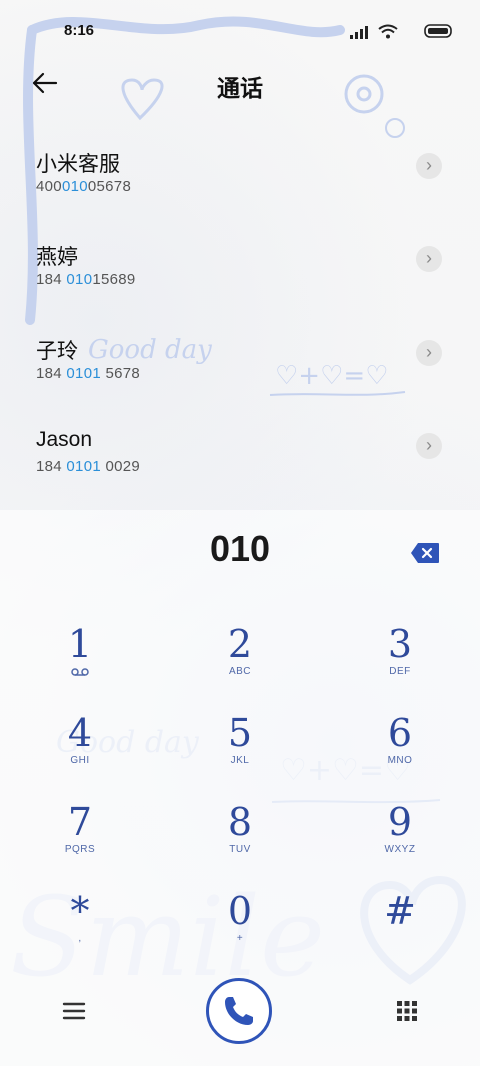 Image resolution: width=480 pixels, height=1066 pixels. What do you see at coordinates (241, 370) in the screenshot?
I see `contact-row: 子玲 184 0101 5678 ›` at bounding box center [241, 370].